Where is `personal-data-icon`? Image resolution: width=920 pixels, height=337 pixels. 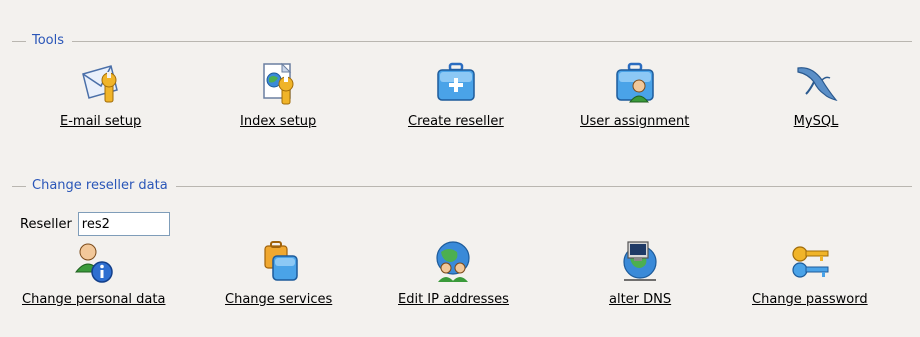 personal-data-icon is located at coordinates (94, 263).